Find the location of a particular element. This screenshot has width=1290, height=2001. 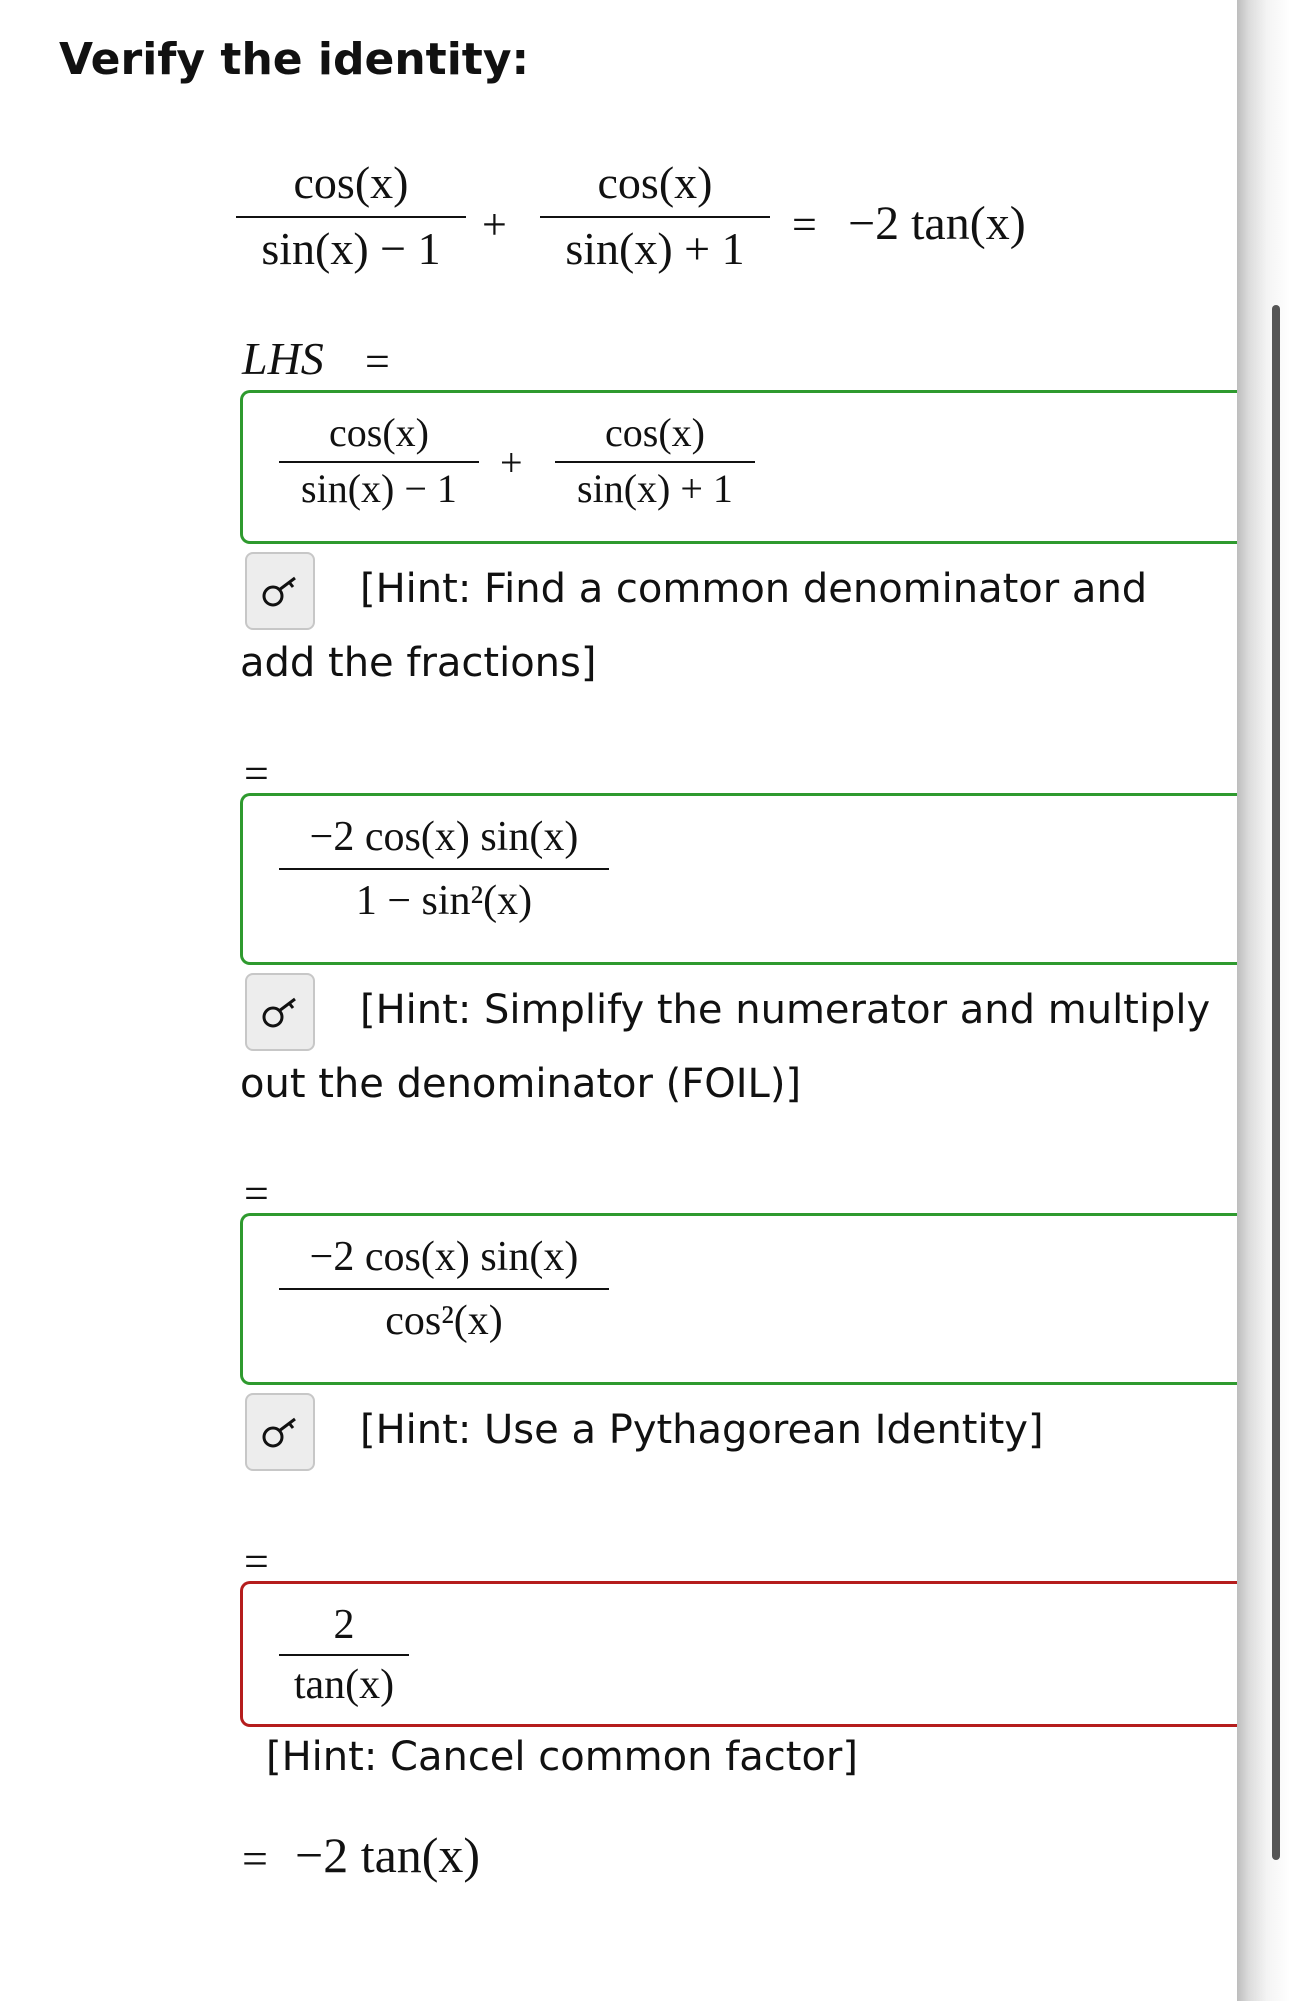

step-1-term2: cos(x) sin(x) + 1 is located at coordinates (655, 461).